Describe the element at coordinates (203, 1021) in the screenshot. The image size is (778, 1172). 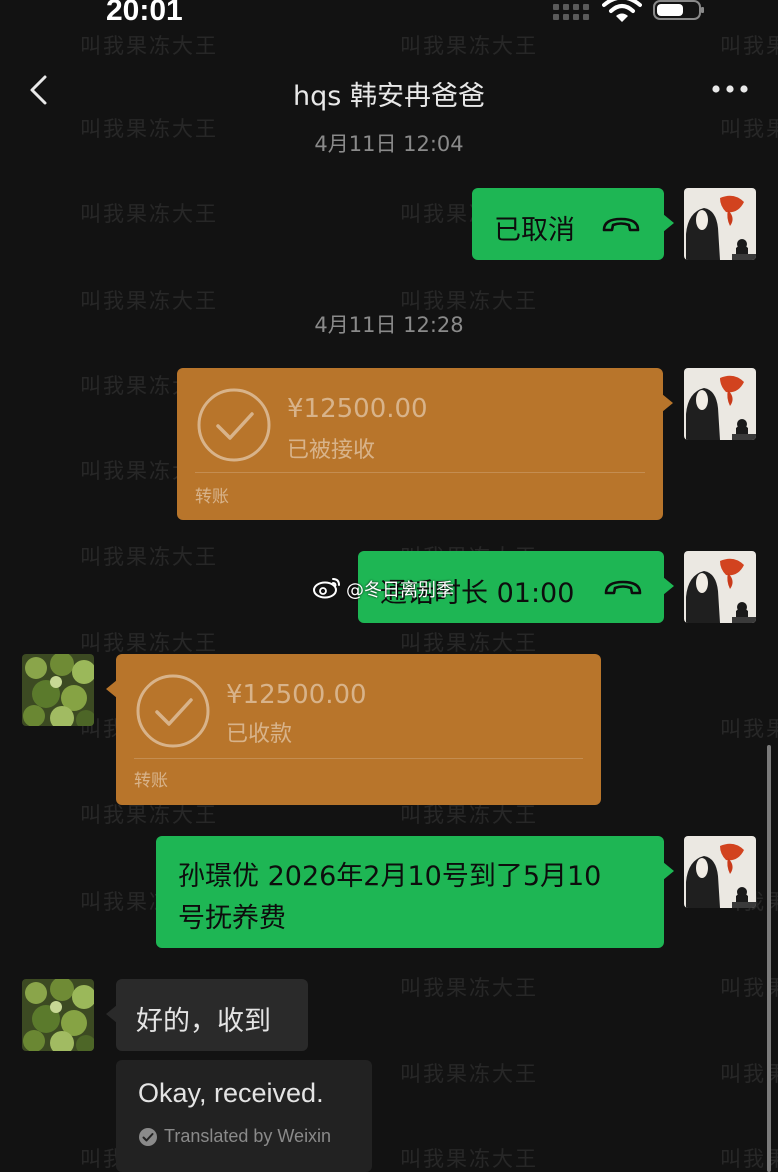
I see `message-text: 好的，收到` at that location.